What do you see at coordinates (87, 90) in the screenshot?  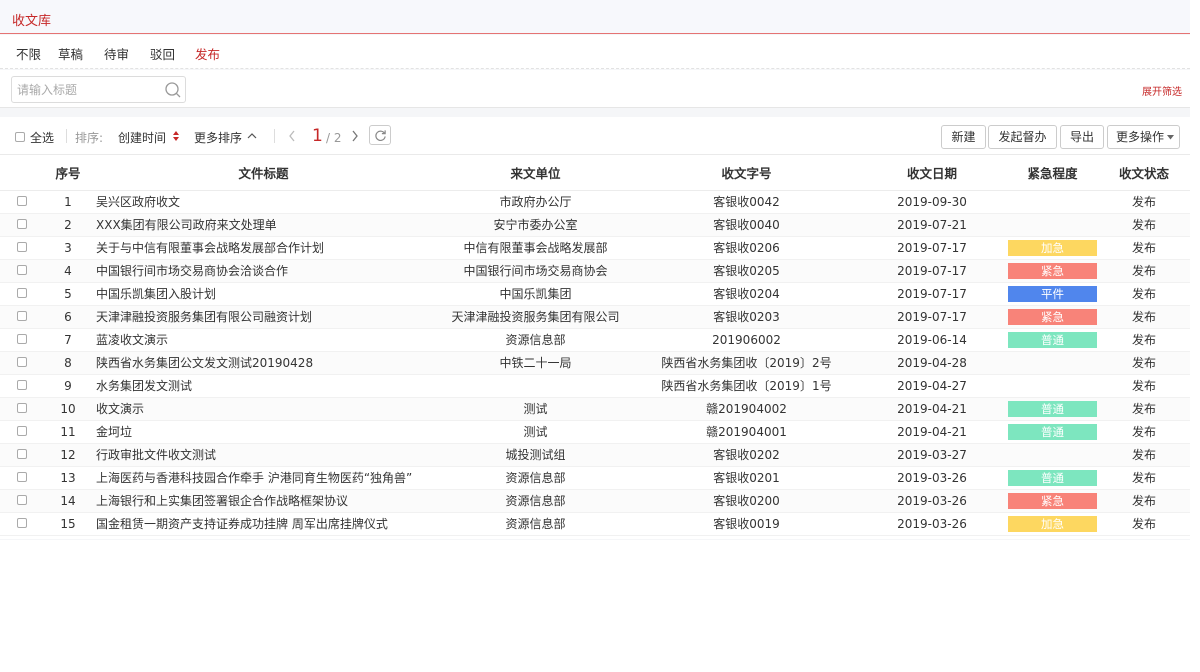 I see `search-input` at bounding box center [87, 90].